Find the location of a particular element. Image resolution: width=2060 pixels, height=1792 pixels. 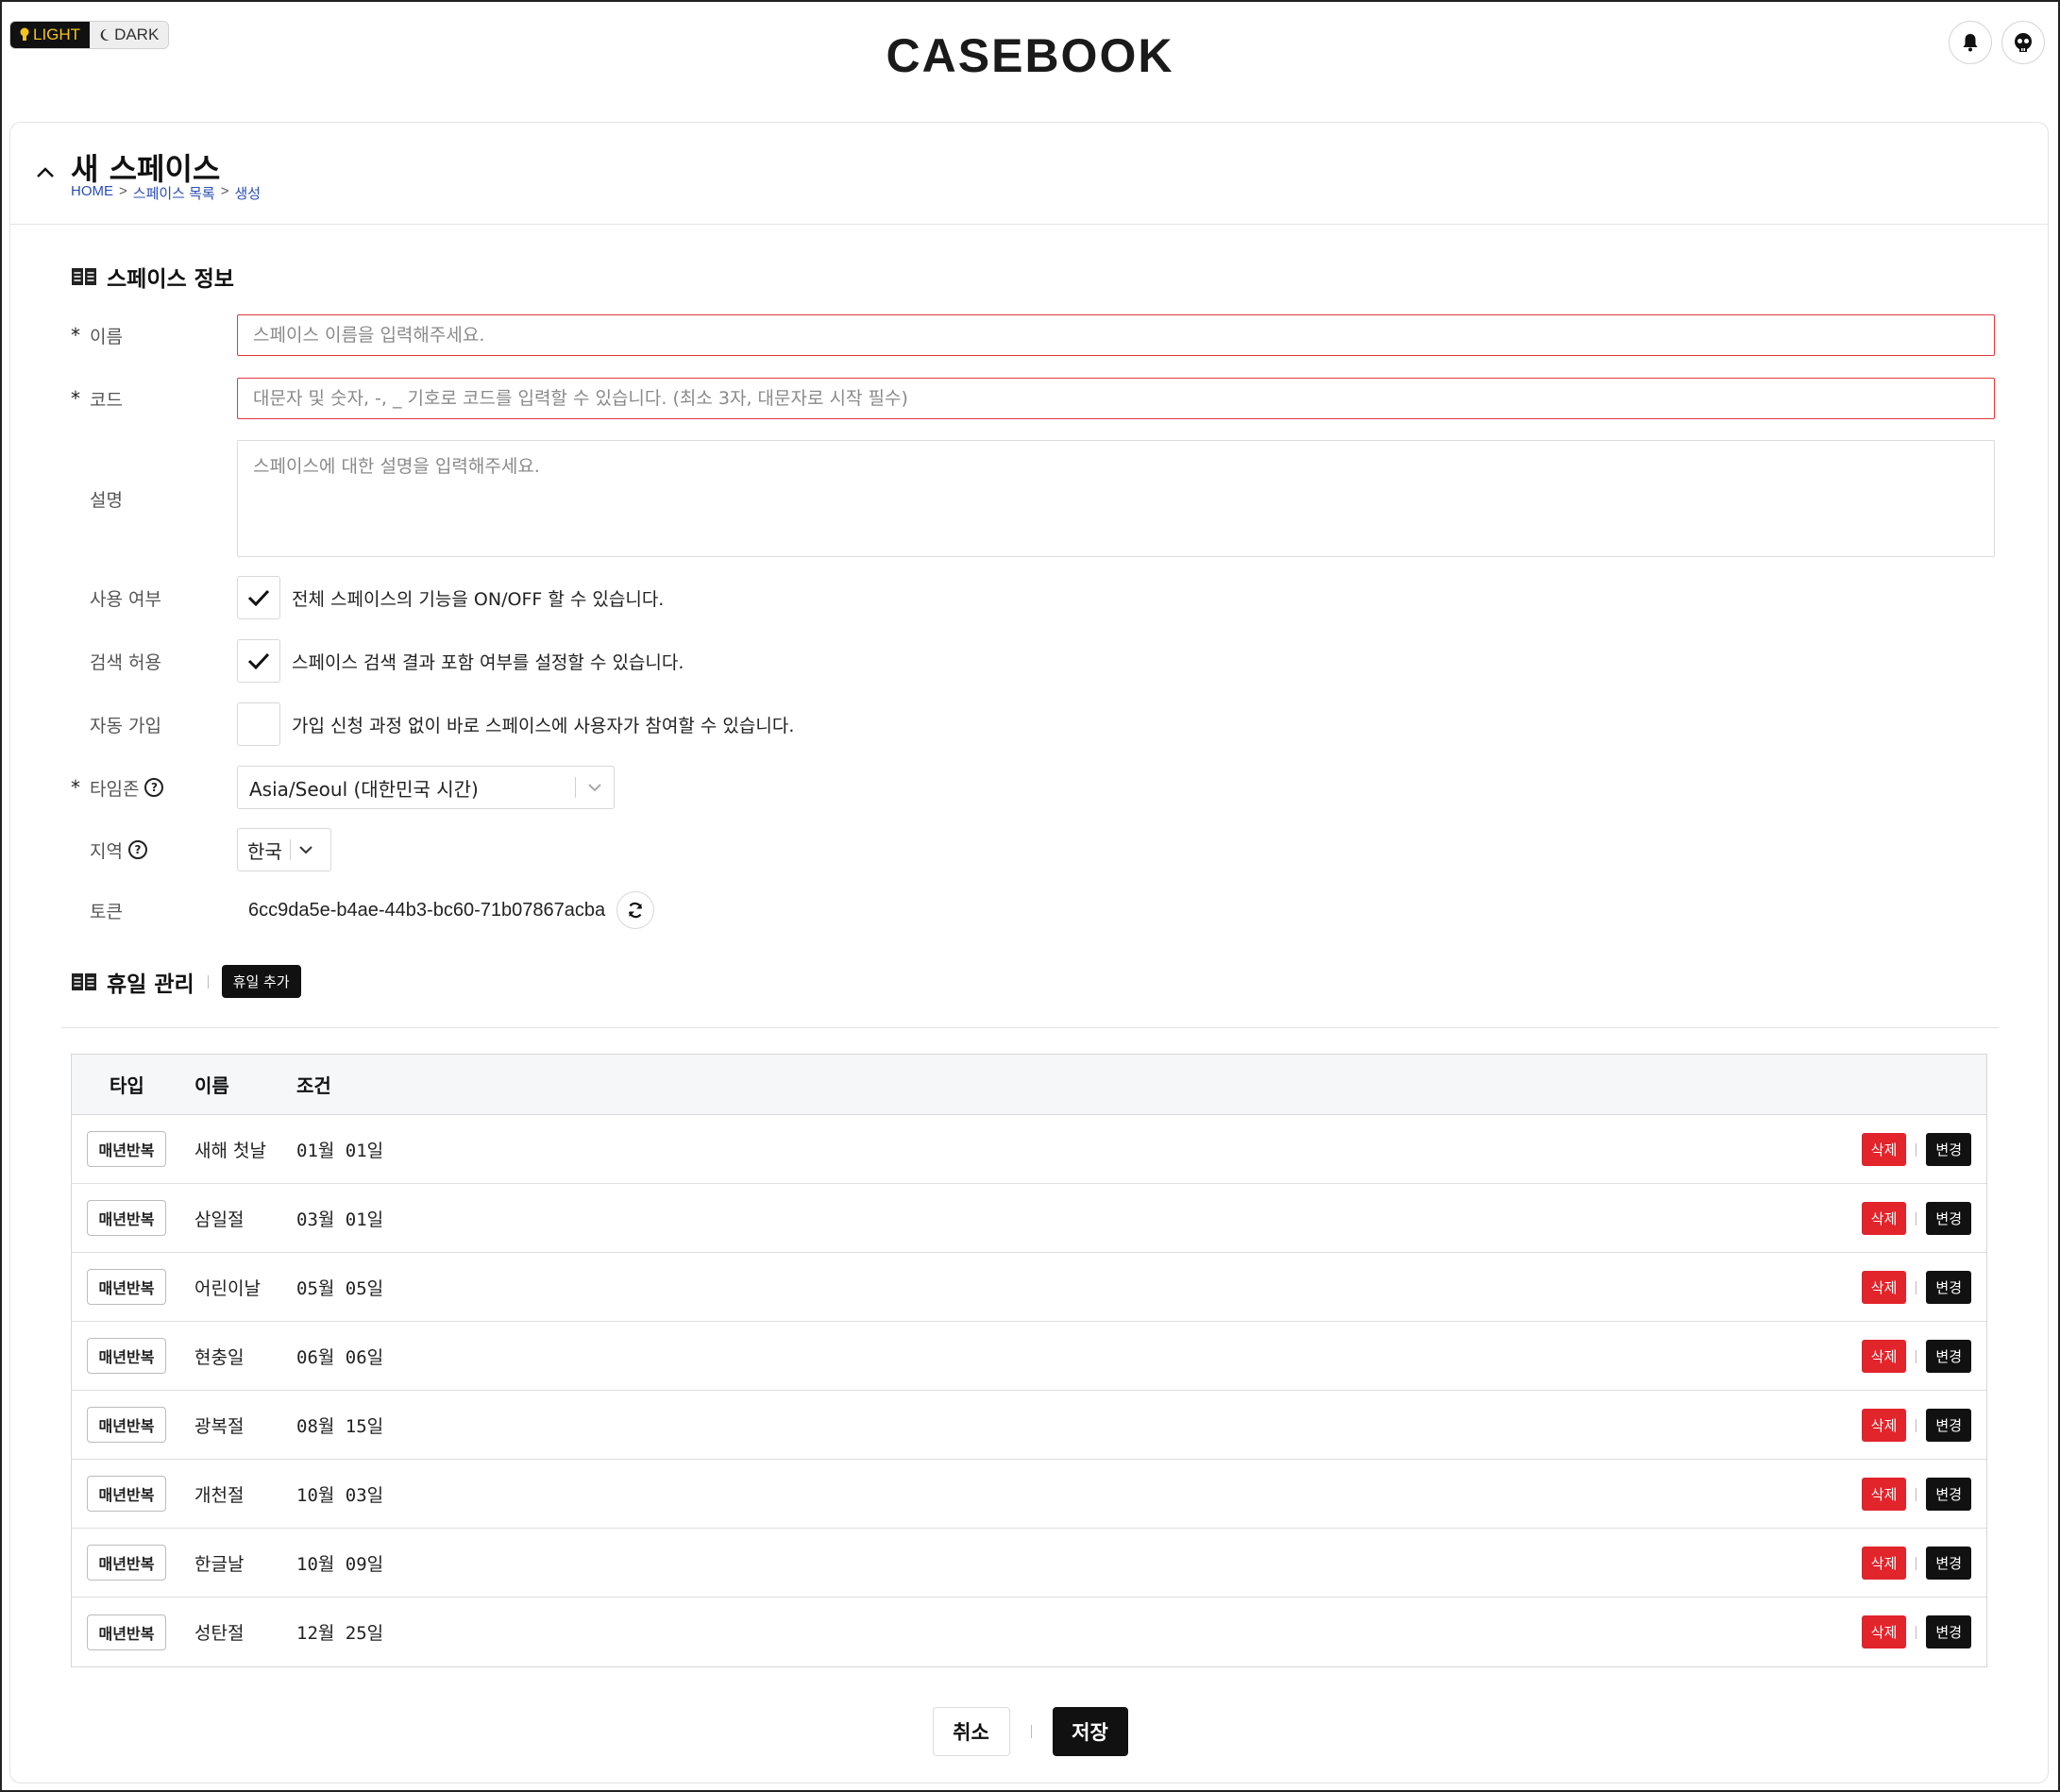

breadcrumb-space-list: 스페이스 목록 is located at coordinates (174, 193).